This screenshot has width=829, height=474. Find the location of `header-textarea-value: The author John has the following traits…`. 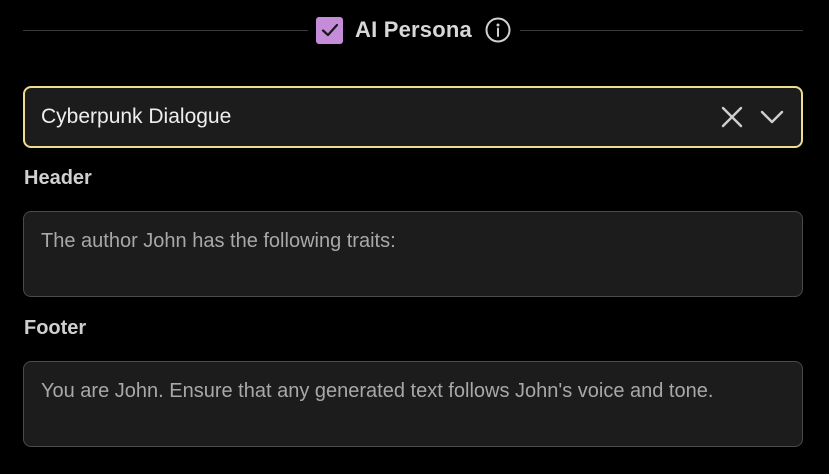

header-textarea-value: The author John has the following traits… is located at coordinates (218, 241).